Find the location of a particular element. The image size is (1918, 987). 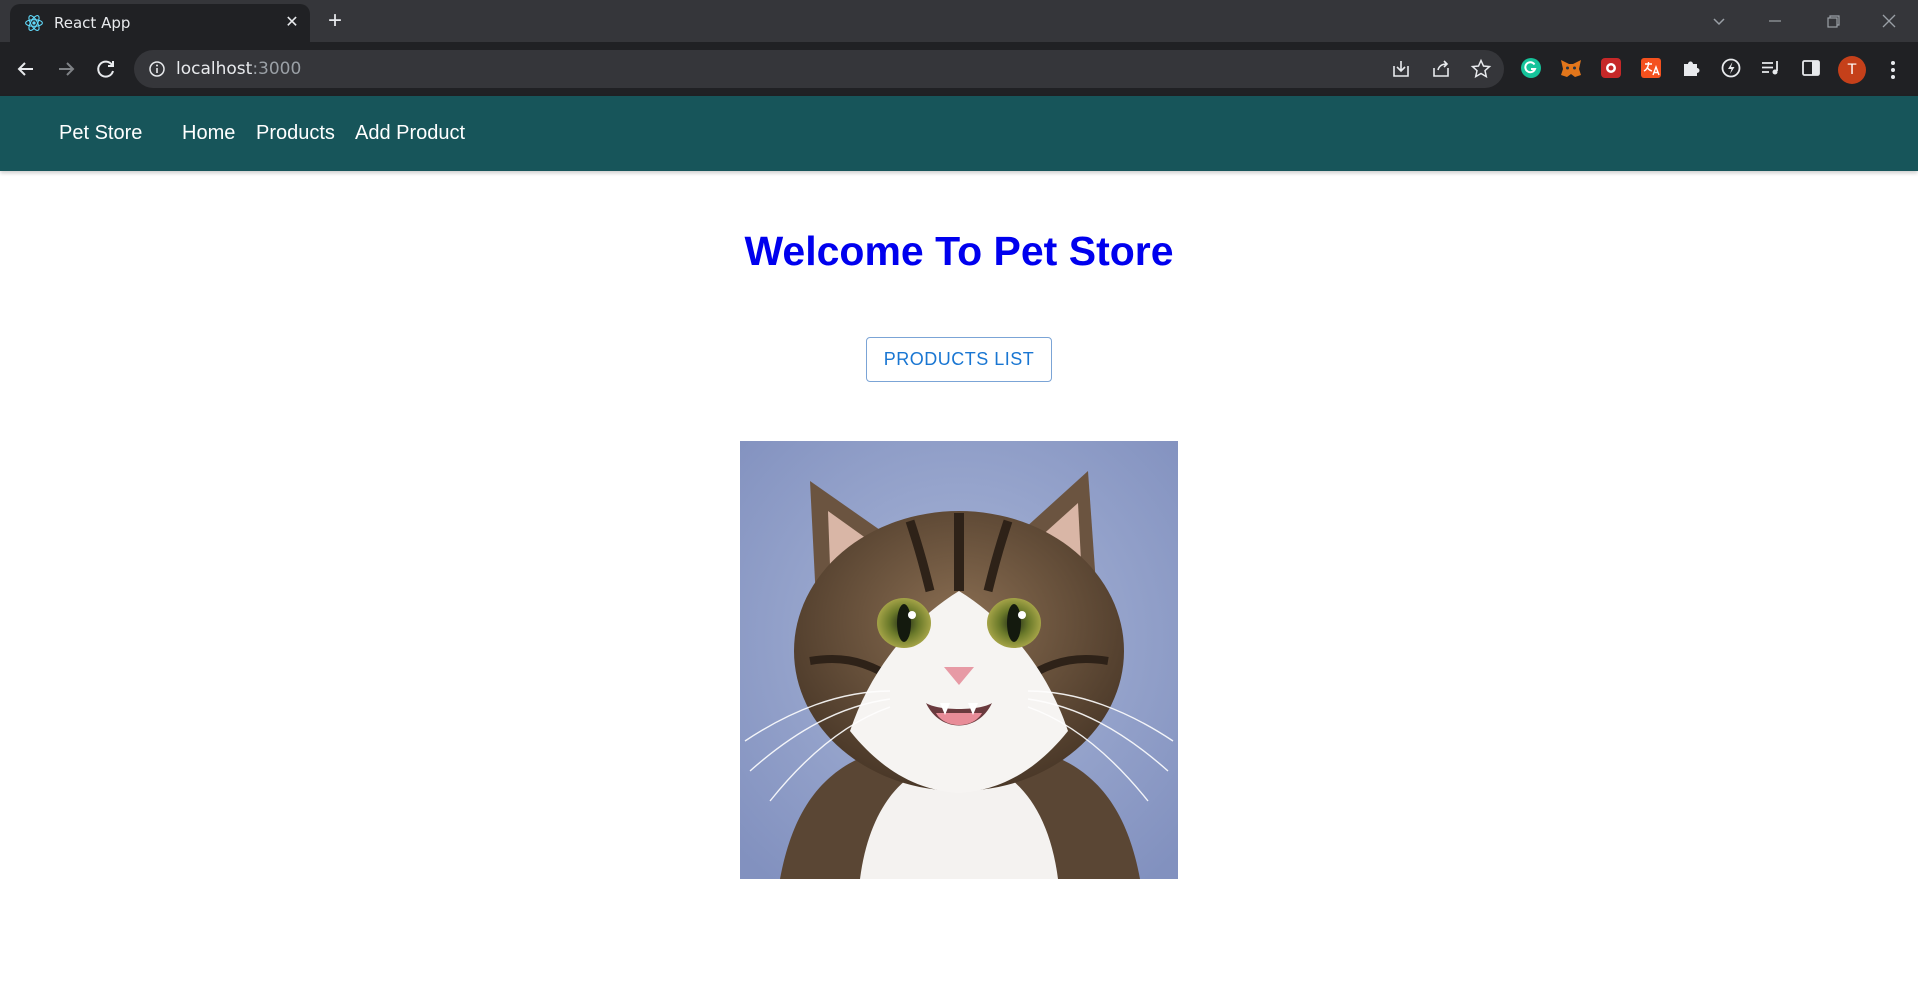

red-extension-icon is located at coordinates (1611, 68).